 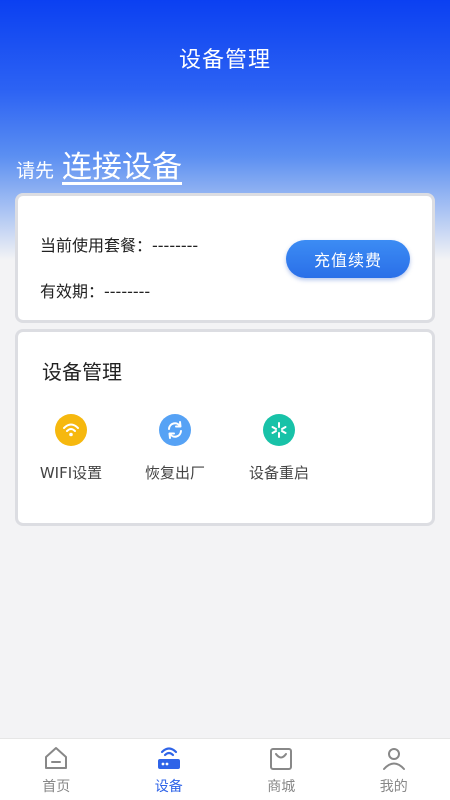 What do you see at coordinates (169, 769) in the screenshot?
I see `tab-device: 设备` at bounding box center [169, 769].